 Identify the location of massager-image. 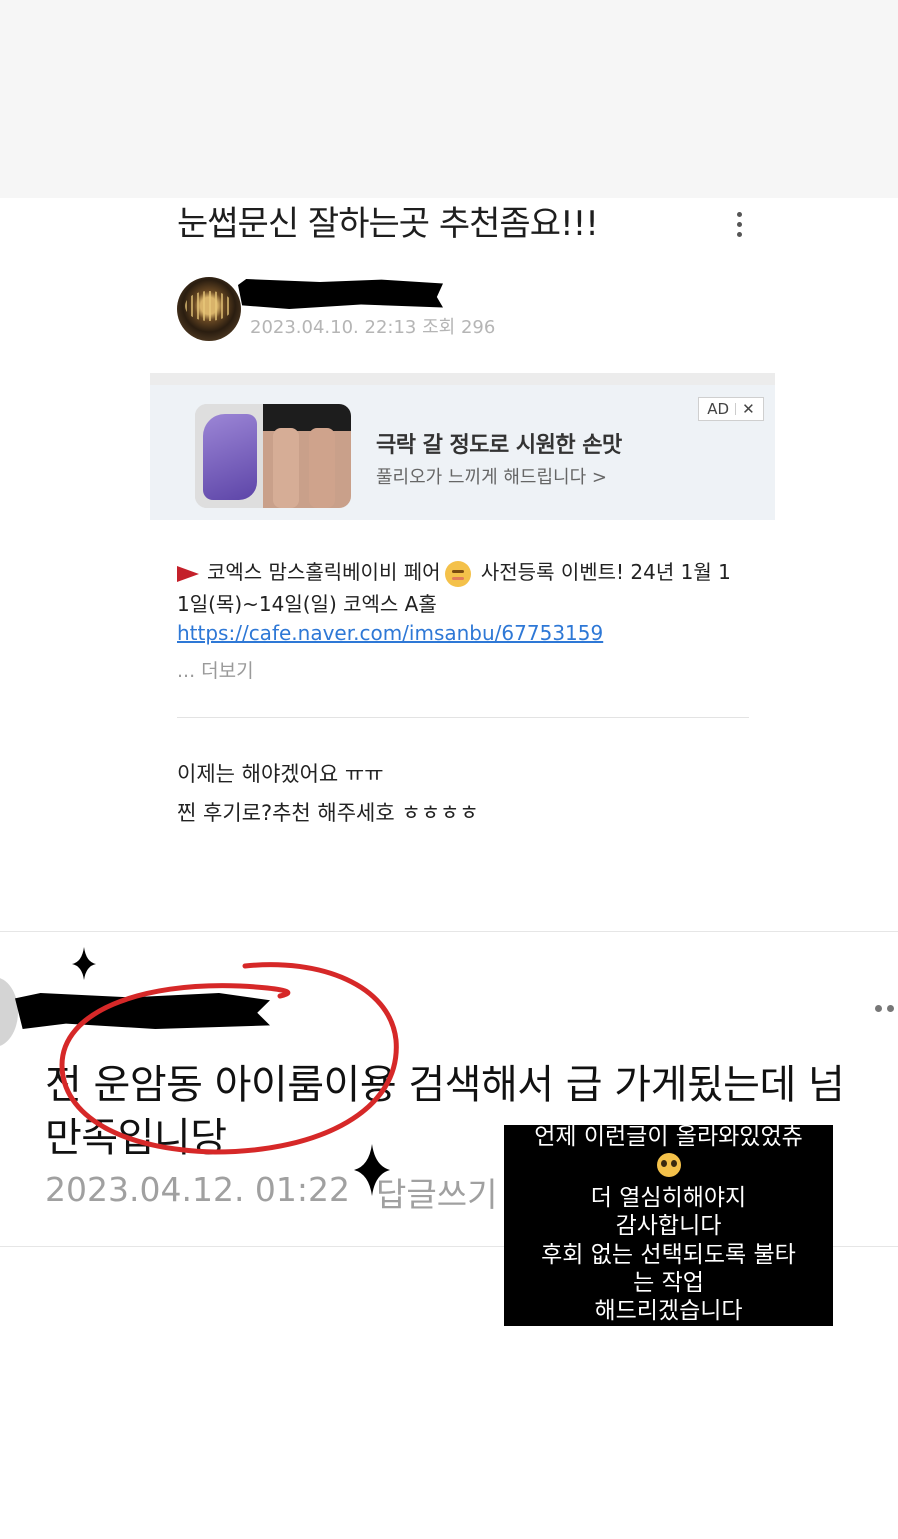
(229, 456).